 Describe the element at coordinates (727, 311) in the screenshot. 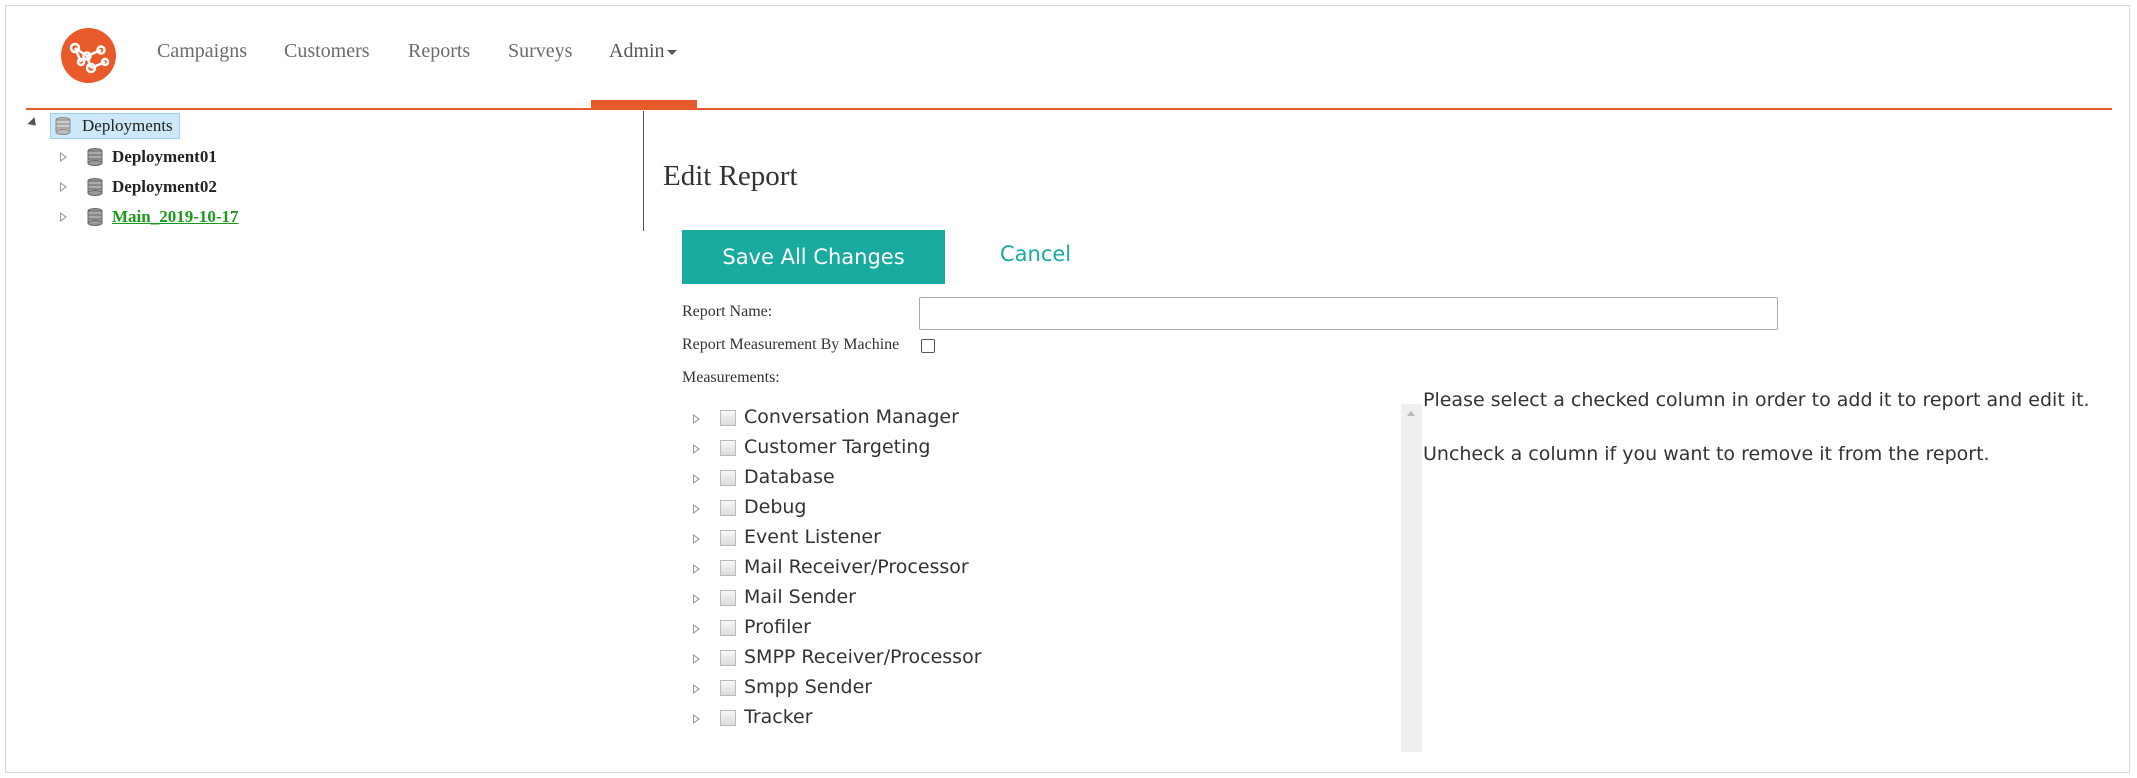

I see `report-name-label: Report Name:` at that location.